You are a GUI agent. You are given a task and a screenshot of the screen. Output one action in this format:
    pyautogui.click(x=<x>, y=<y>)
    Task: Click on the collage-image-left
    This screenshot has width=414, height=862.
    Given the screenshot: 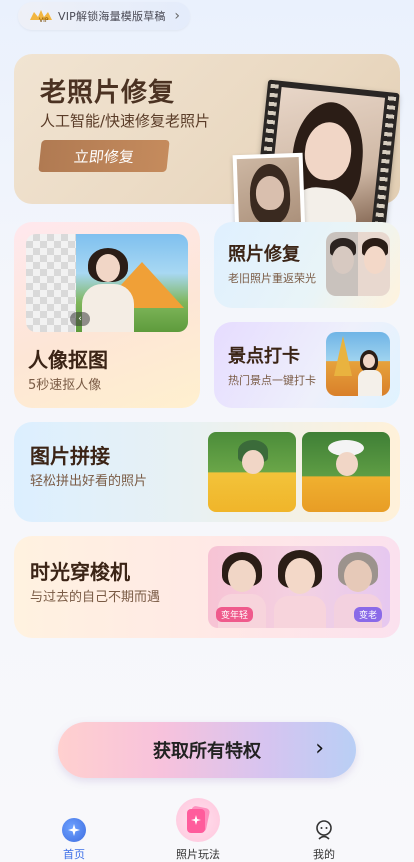 What is the action you would take?
    pyautogui.click(x=252, y=472)
    